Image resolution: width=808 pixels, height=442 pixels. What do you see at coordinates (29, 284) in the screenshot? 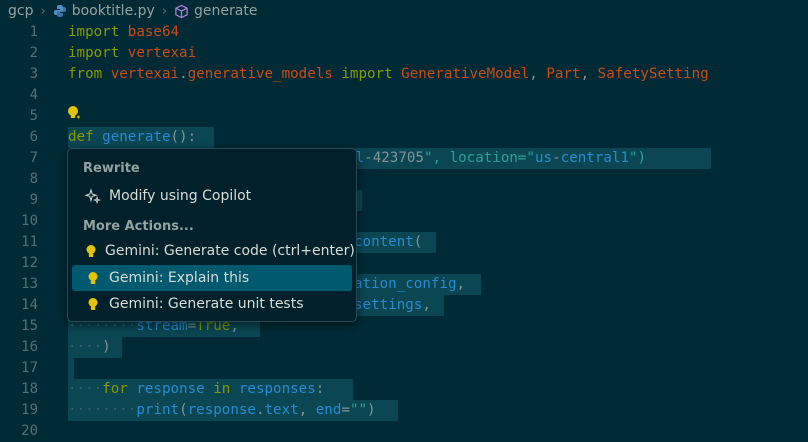
I see `line-number: 13` at bounding box center [29, 284].